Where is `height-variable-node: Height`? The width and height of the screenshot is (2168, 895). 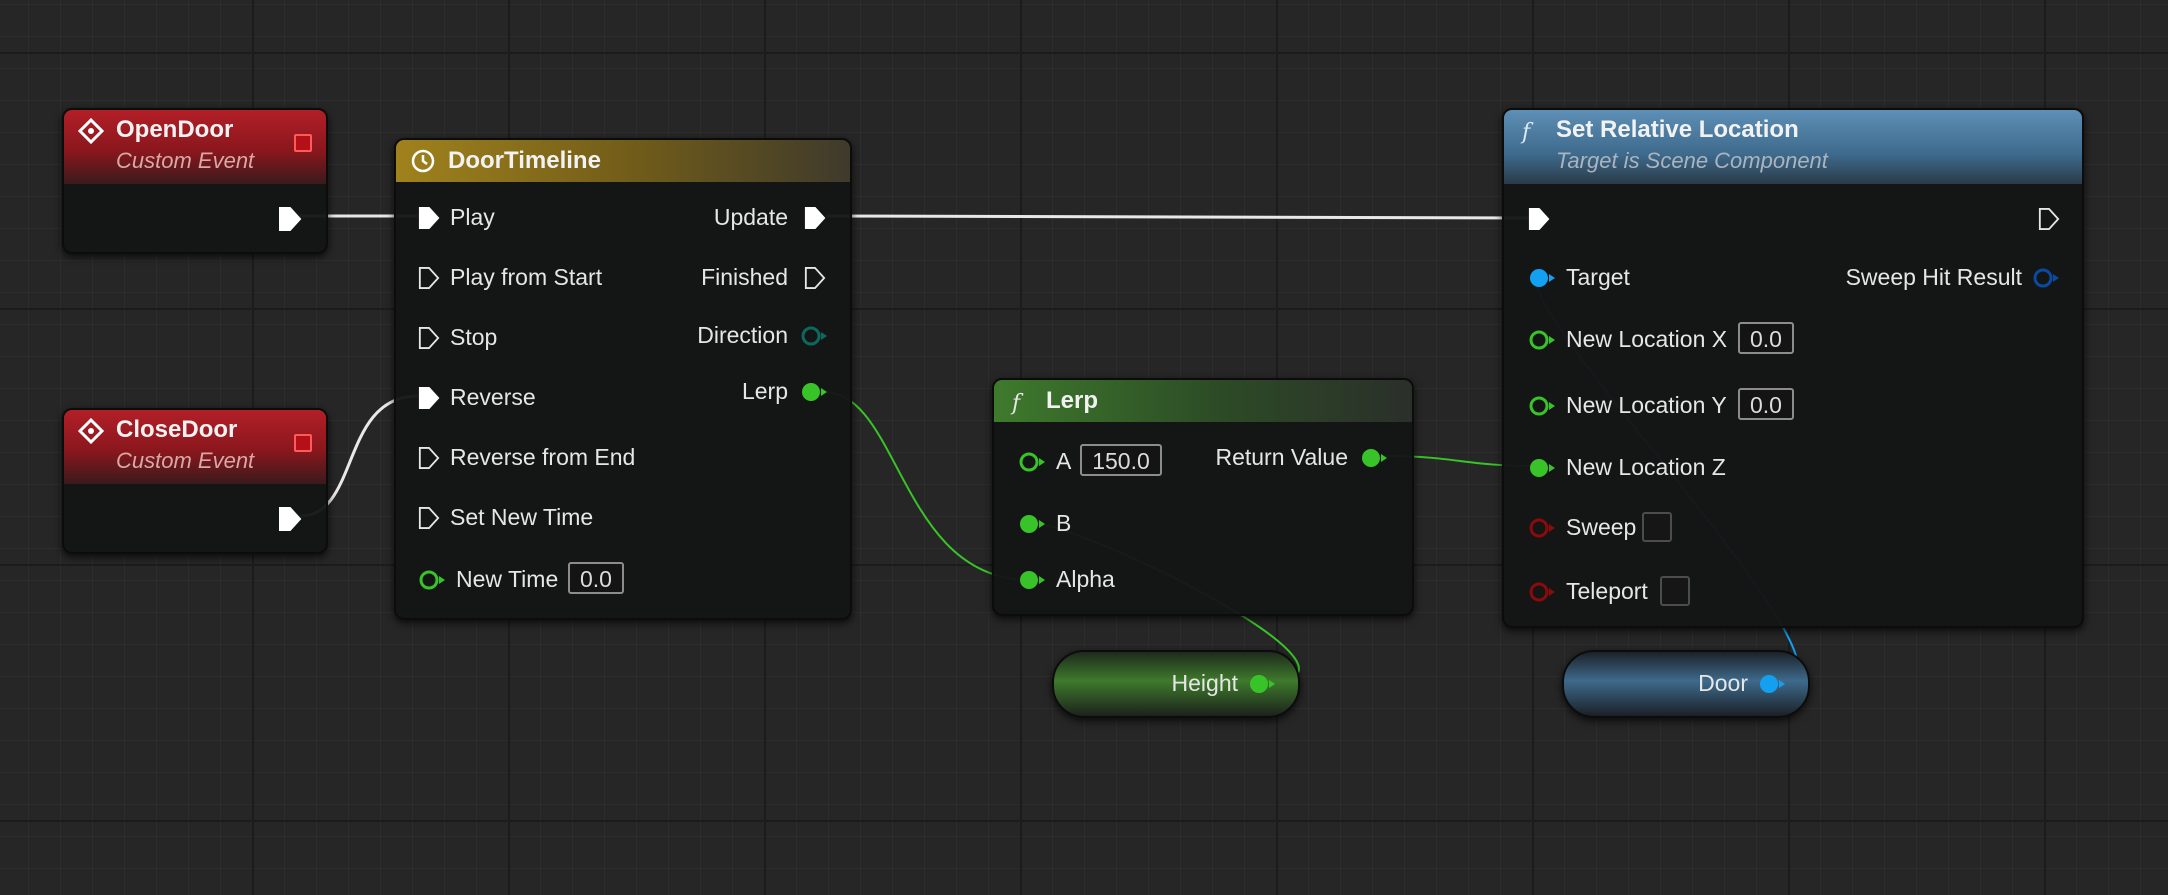 height-variable-node: Height is located at coordinates (1176, 684).